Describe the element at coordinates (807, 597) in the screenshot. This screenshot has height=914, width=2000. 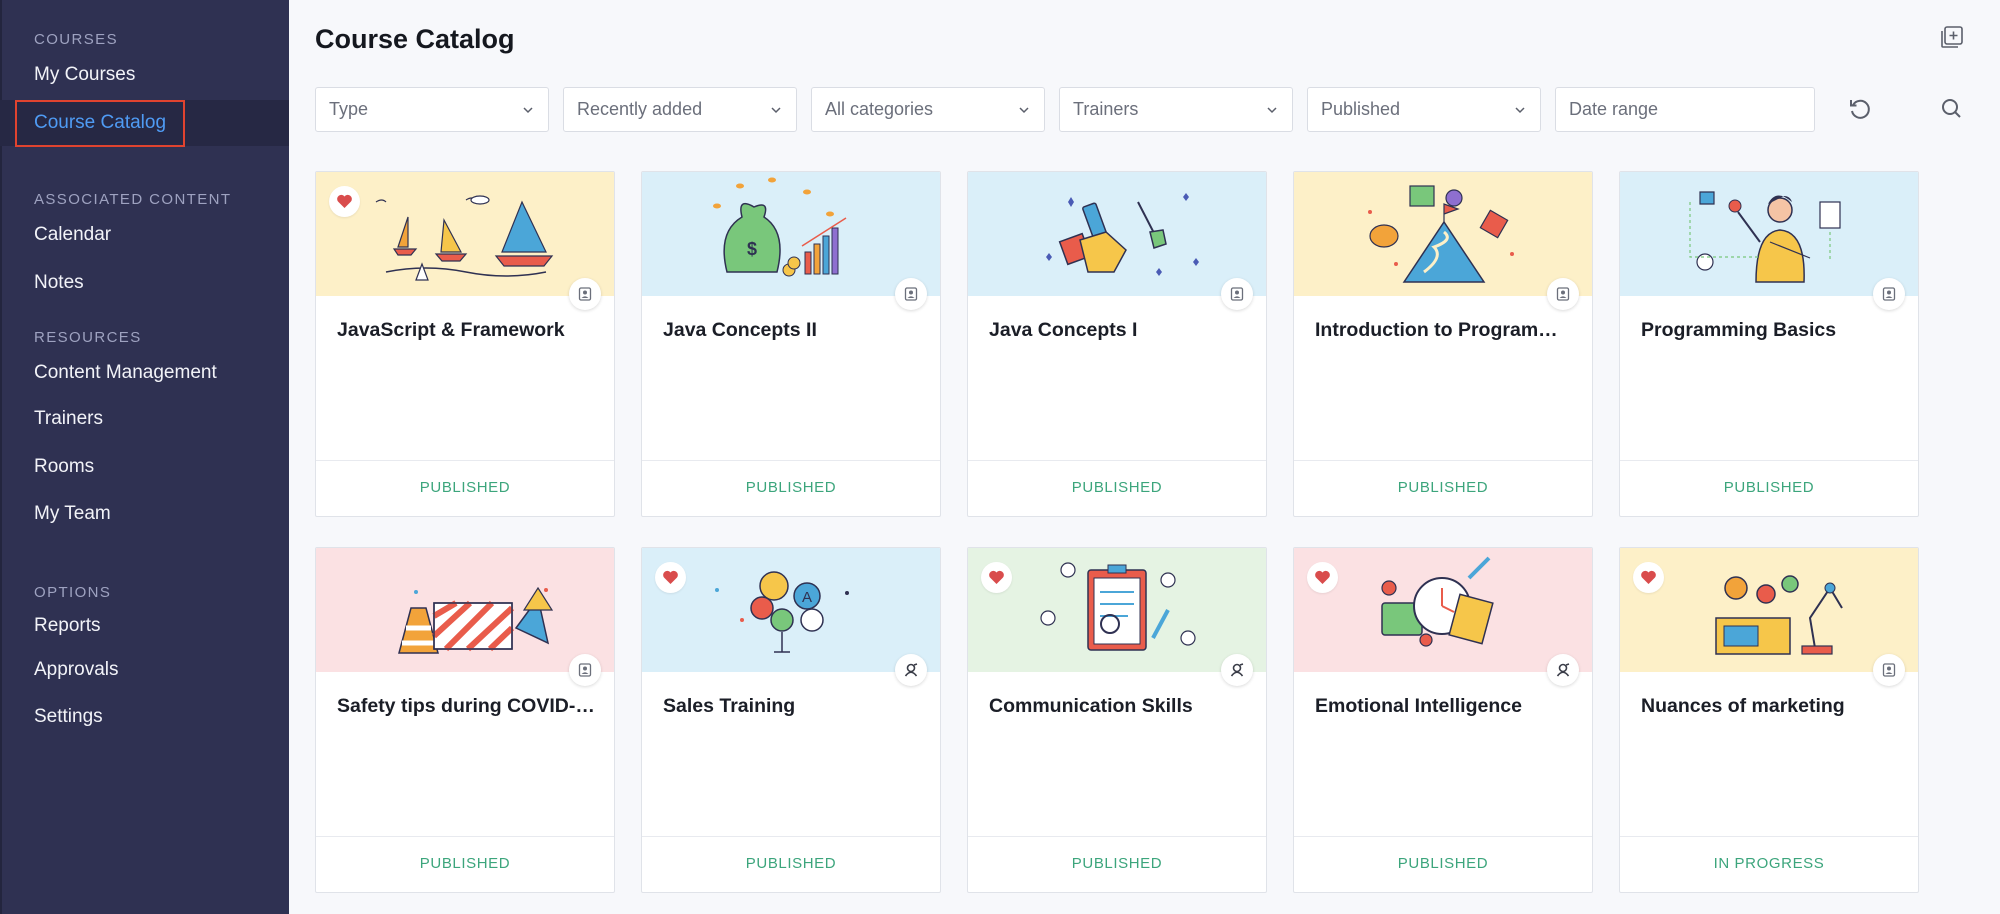
I see `svg-text: A` at that location.